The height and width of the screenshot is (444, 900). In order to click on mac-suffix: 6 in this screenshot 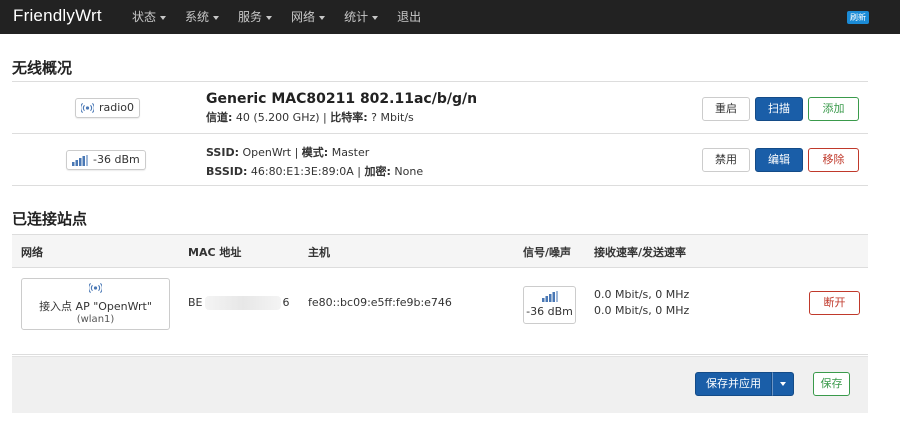, I will do `click(286, 302)`.